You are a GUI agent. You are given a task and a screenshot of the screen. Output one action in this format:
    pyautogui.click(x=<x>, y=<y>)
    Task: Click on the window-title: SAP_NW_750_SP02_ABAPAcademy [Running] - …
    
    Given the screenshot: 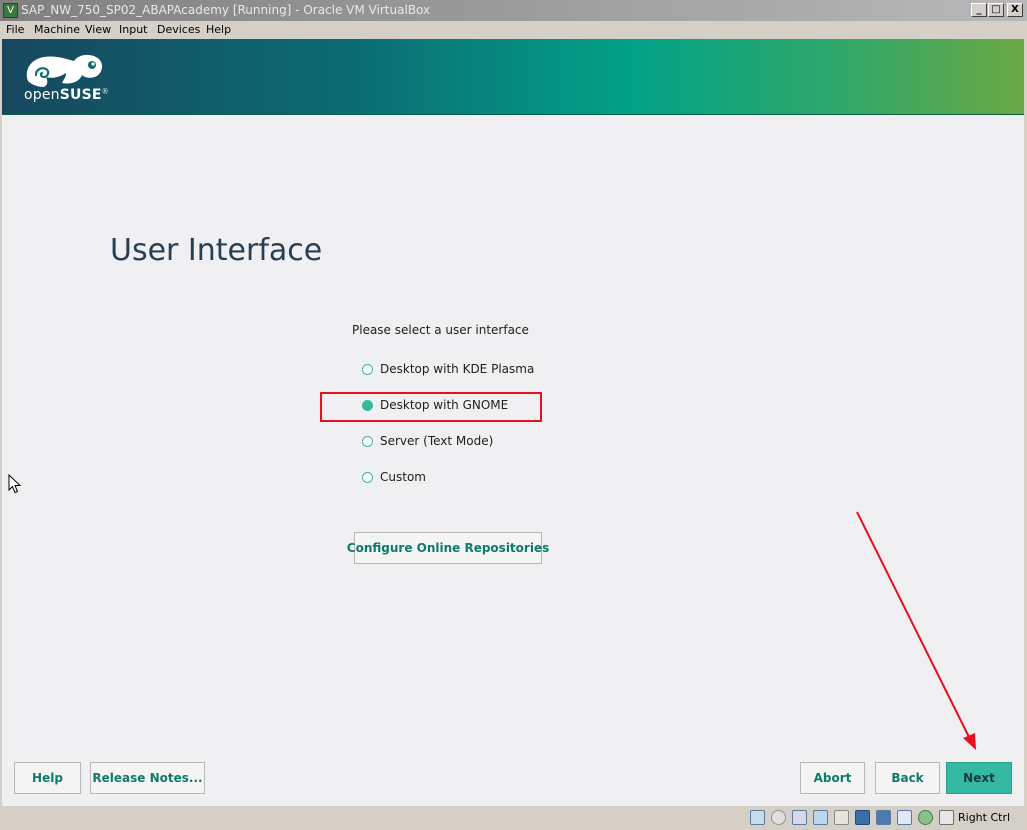 What is the action you would take?
    pyautogui.click(x=226, y=10)
    